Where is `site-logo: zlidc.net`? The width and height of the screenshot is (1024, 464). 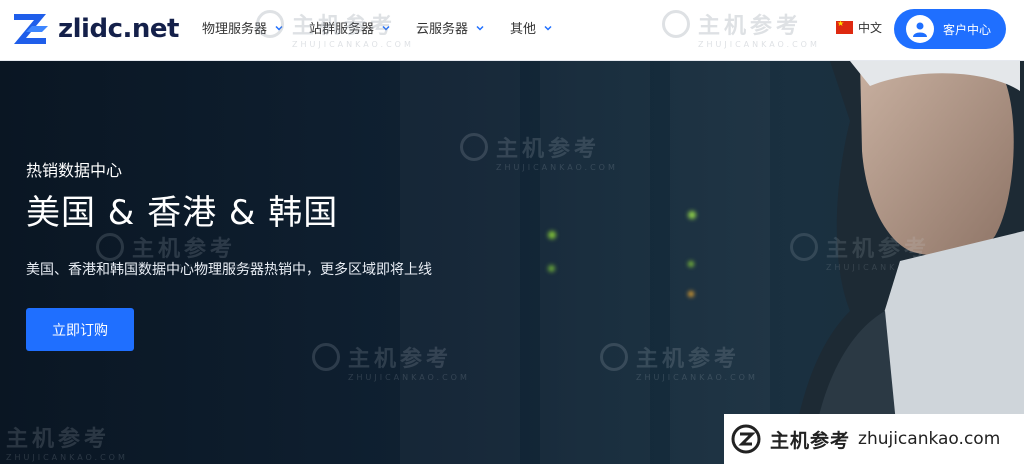
site-logo: zlidc.net is located at coordinates (95, 29).